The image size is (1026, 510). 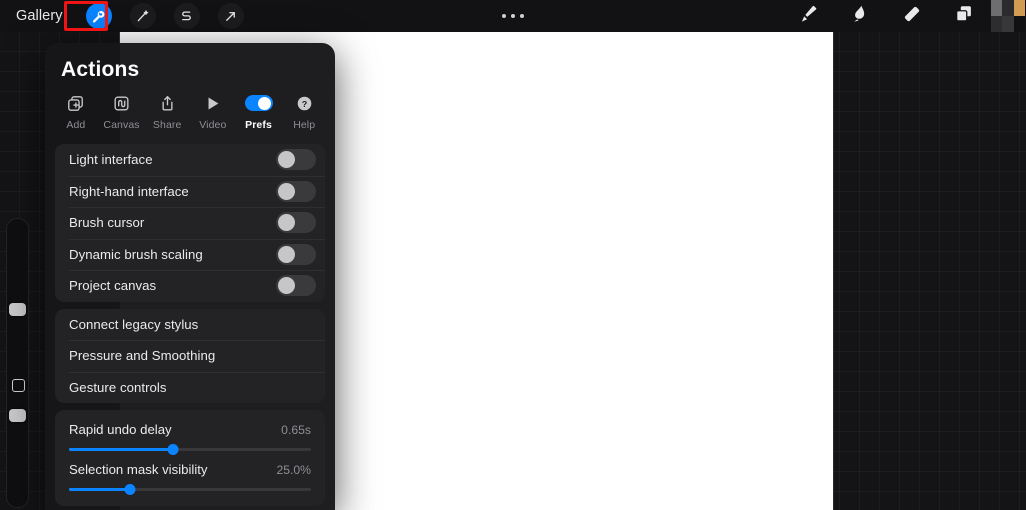 What do you see at coordinates (167, 125) in the screenshot?
I see `tab-share-label: Share` at bounding box center [167, 125].